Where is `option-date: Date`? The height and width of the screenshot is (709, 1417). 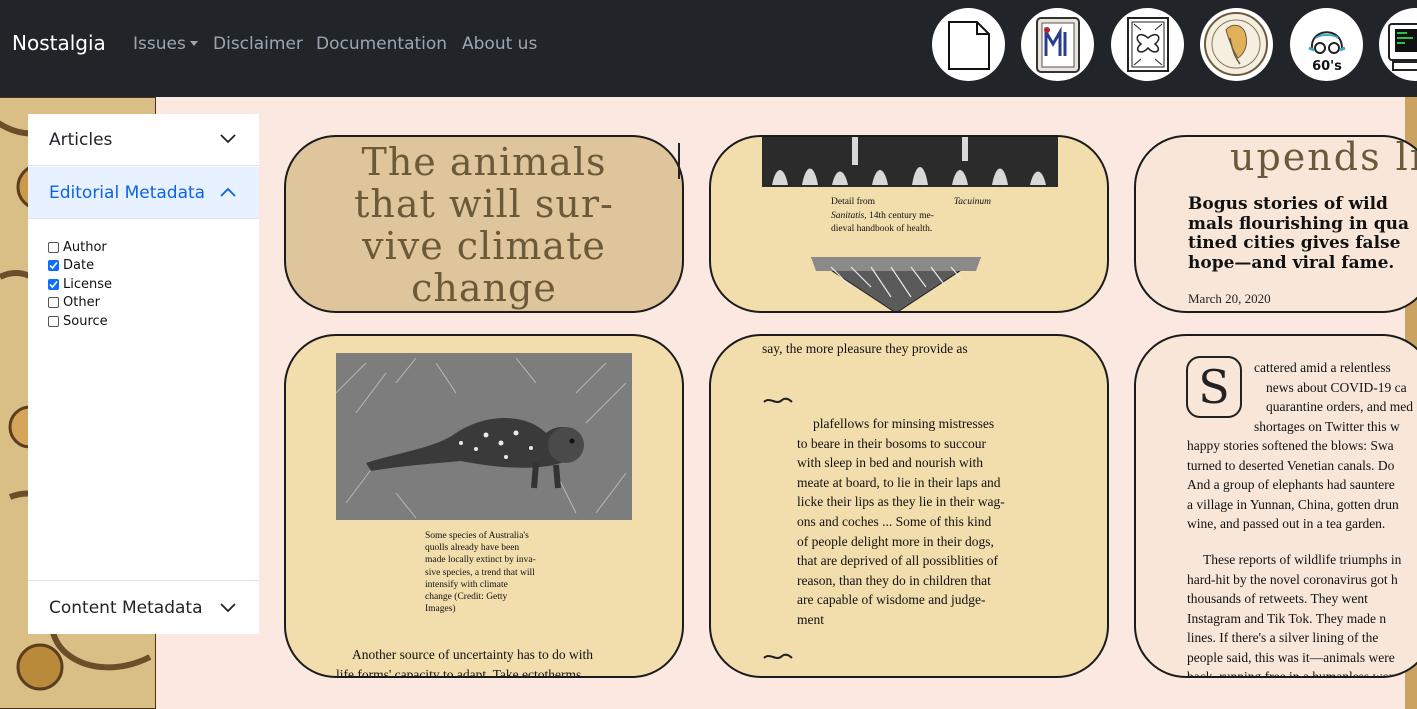 option-date: Date is located at coordinates (80, 266).